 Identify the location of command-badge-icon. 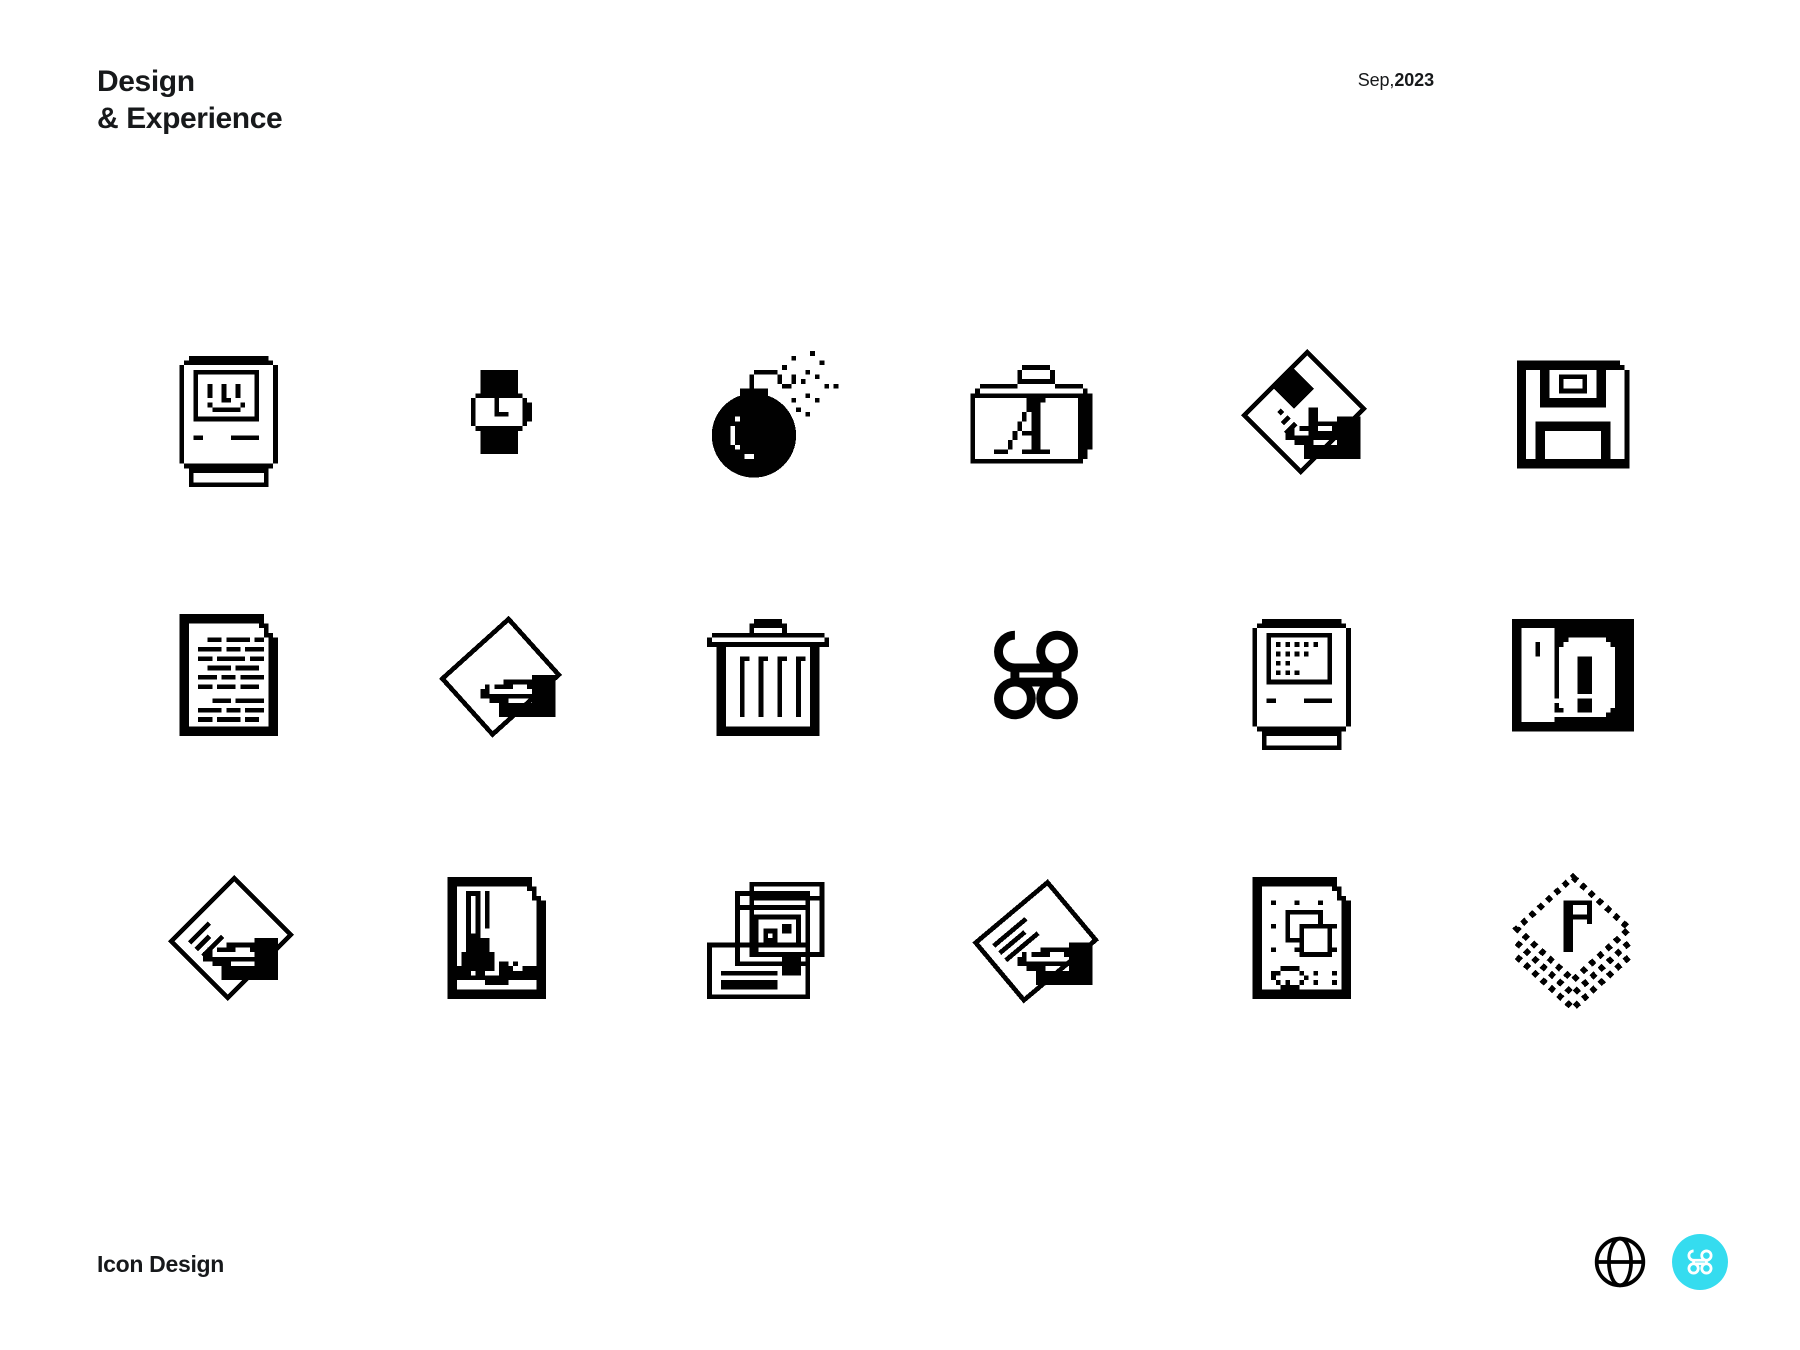
(1700, 1262).